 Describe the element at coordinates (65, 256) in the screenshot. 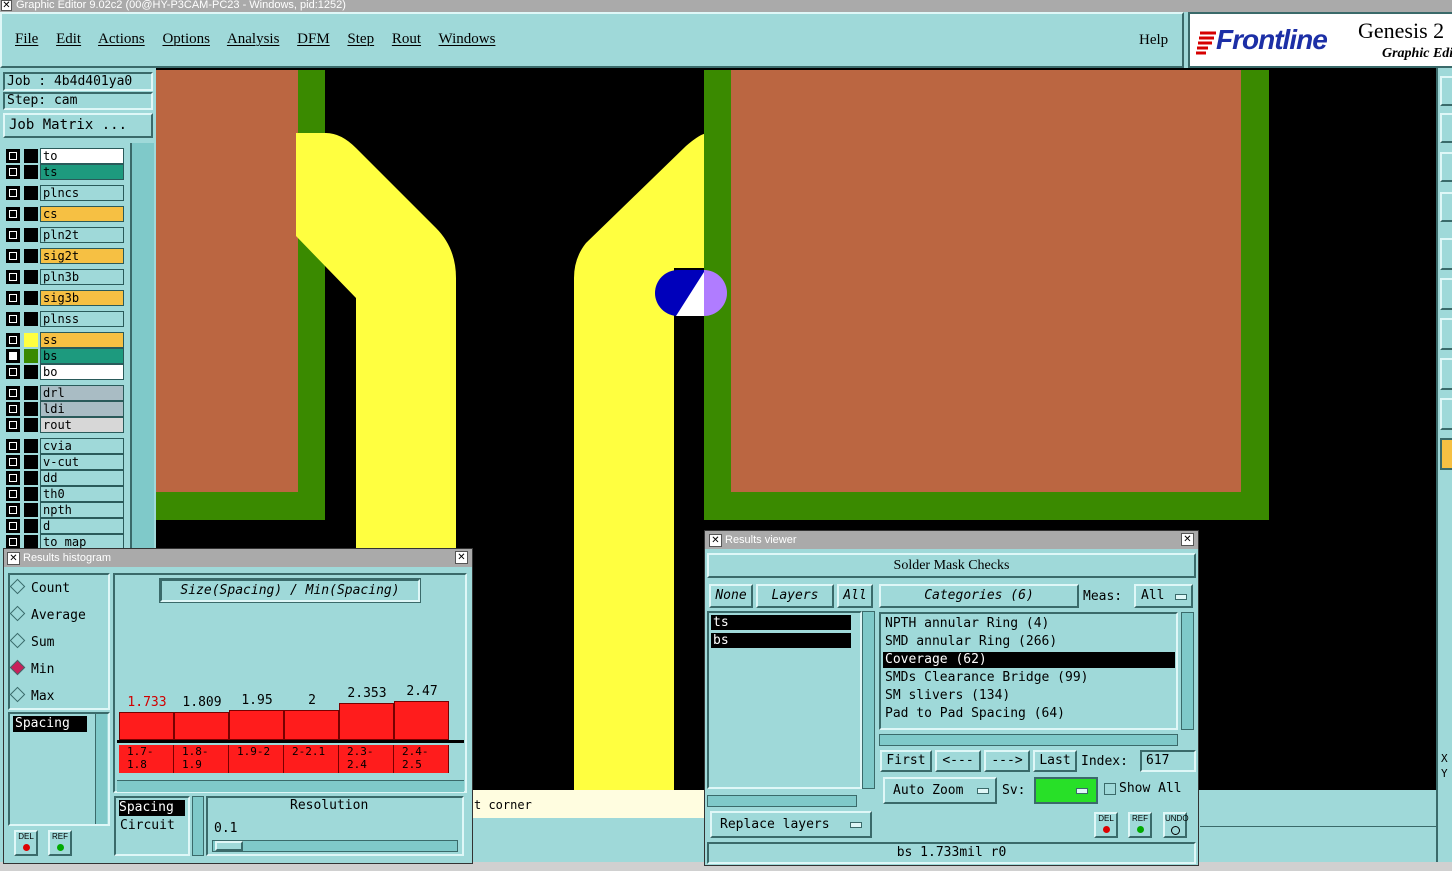

I see `layer-row-sig2t: sig2t` at that location.